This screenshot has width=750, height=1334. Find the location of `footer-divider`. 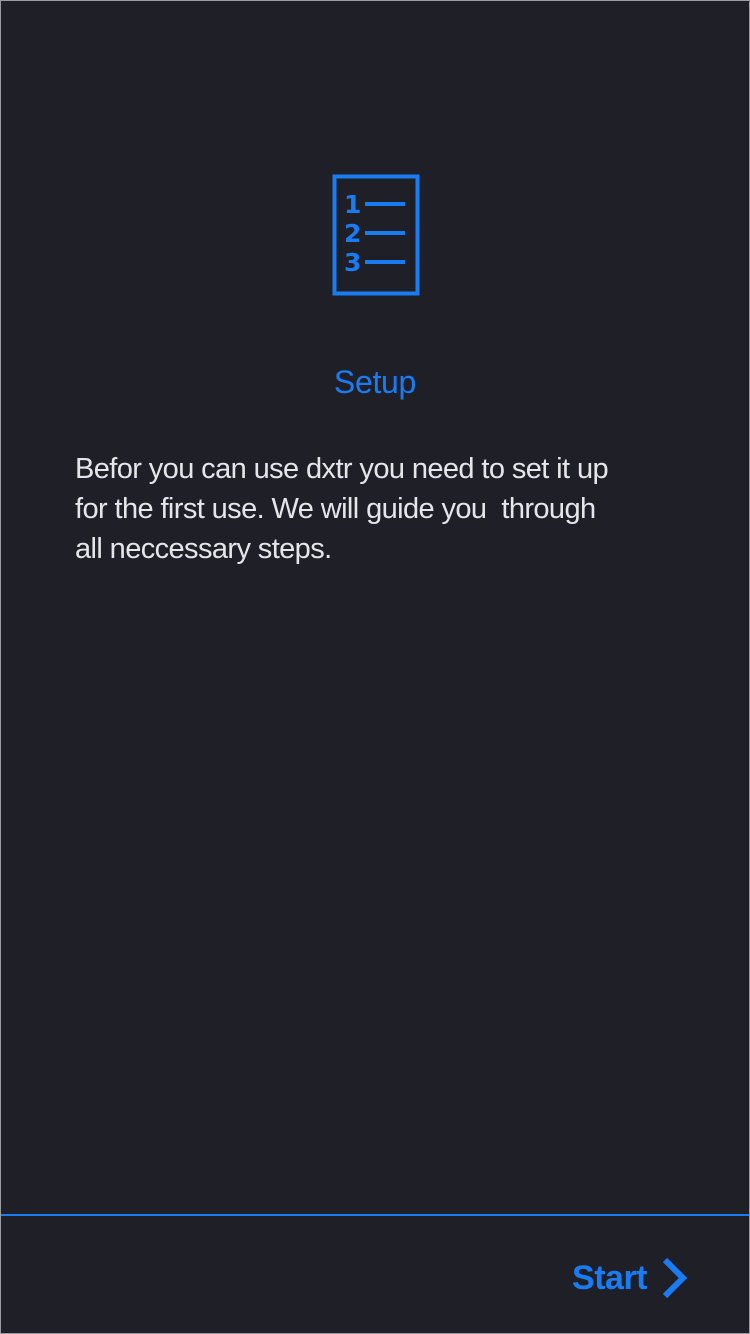

footer-divider is located at coordinates (375, 1215).